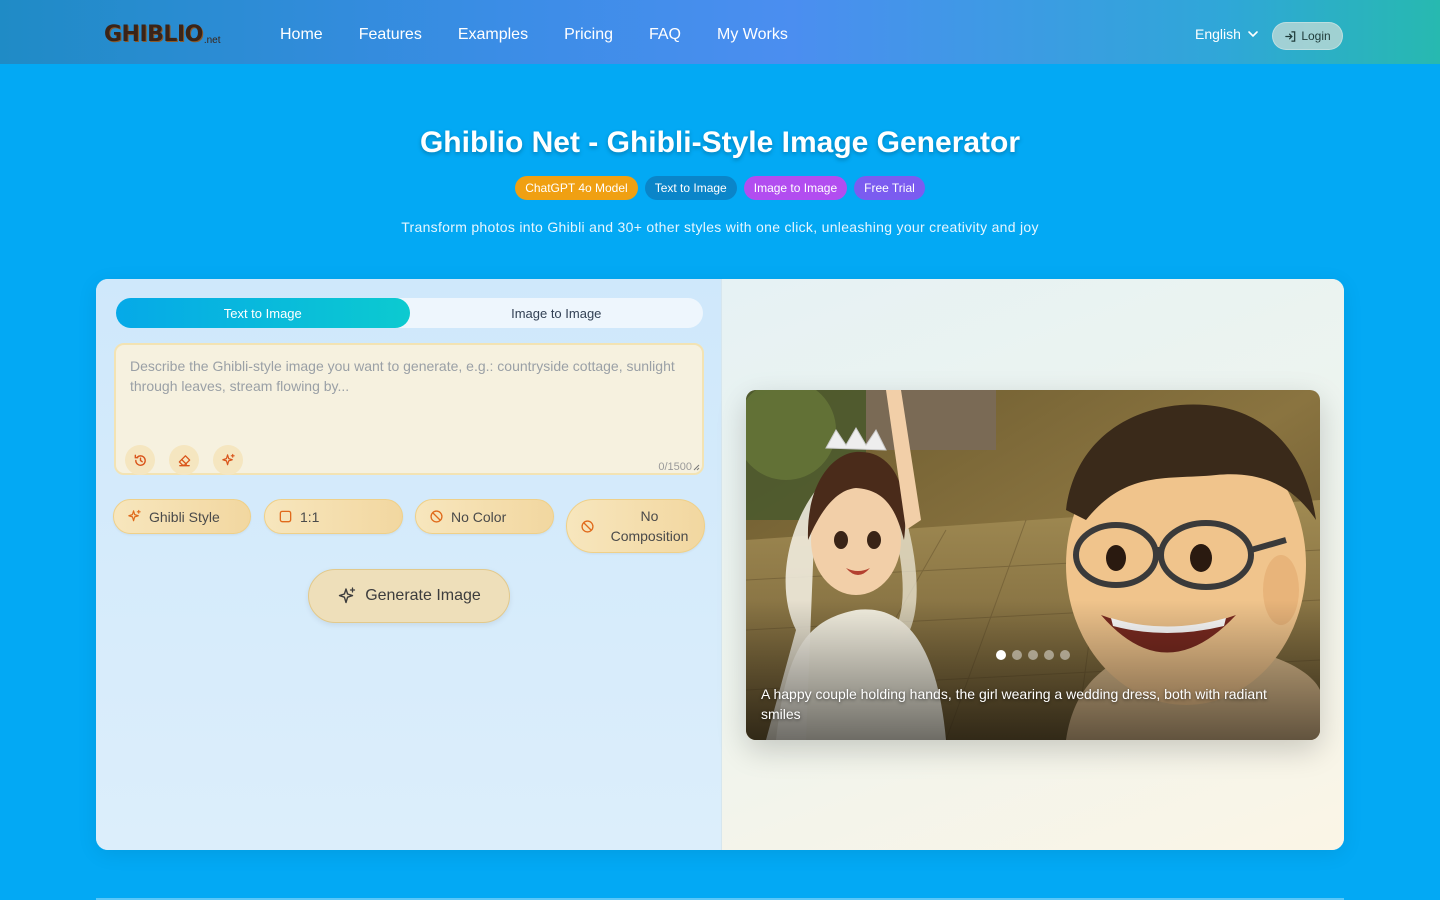 Image resolution: width=1440 pixels, height=900 pixels. I want to click on login-icon, so click(1290, 36).